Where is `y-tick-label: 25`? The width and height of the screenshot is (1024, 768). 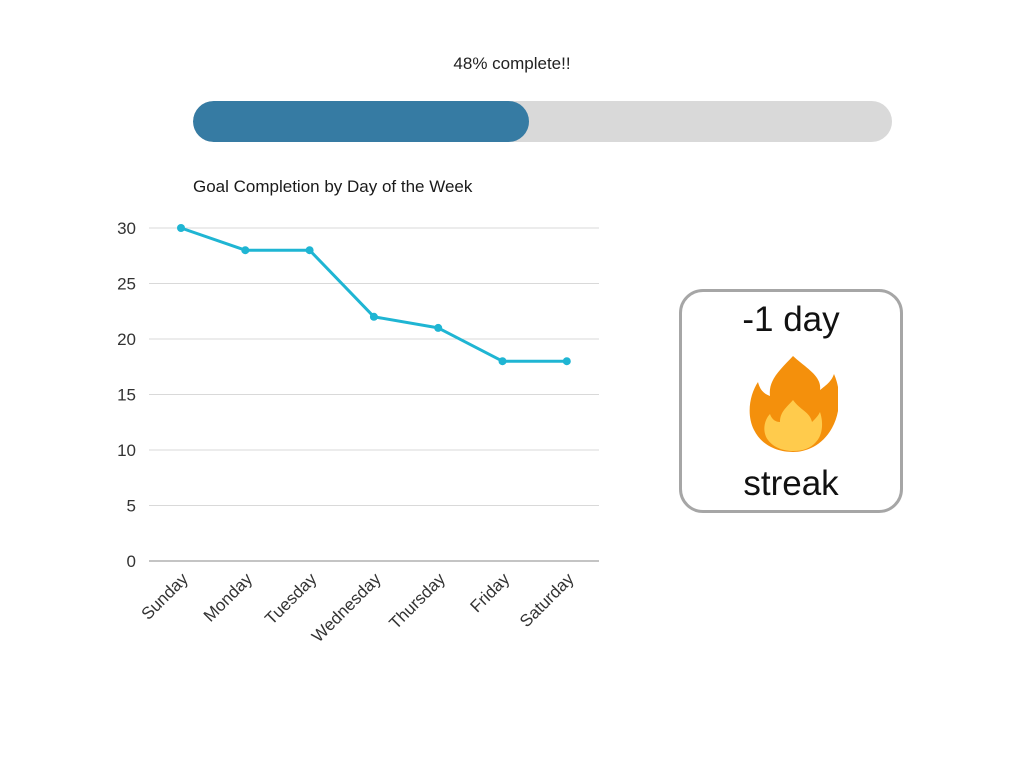 y-tick-label: 25 is located at coordinates (126, 284).